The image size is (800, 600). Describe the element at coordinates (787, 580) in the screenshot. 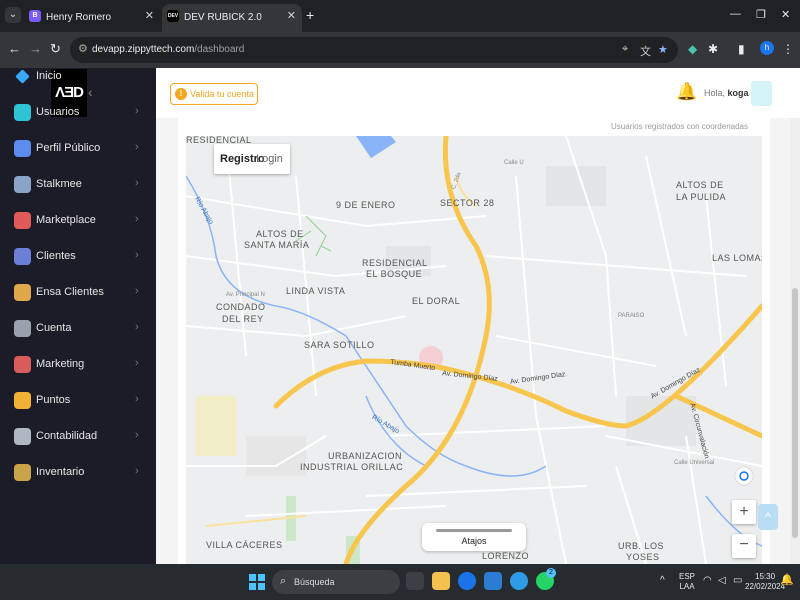

I see `notification-icon: 🔔` at that location.